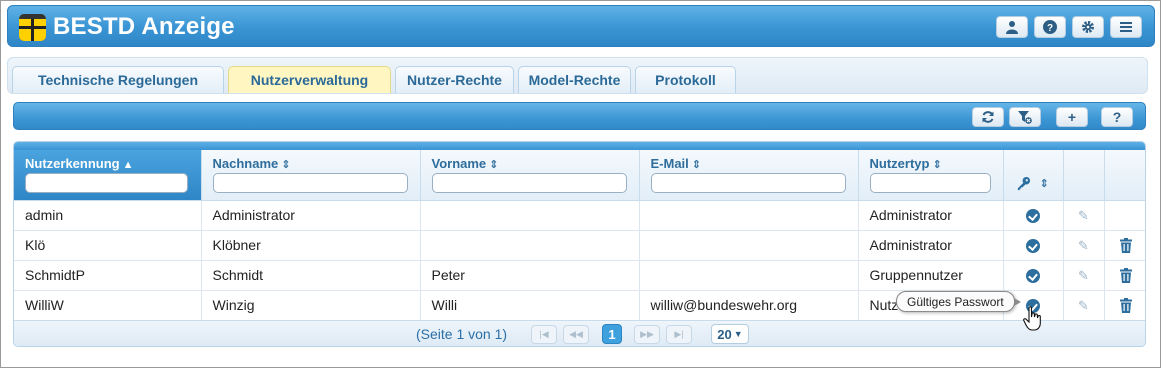 The height and width of the screenshot is (368, 1161). I want to click on column-header-vorname: Vorname ⇕, so click(530, 175).